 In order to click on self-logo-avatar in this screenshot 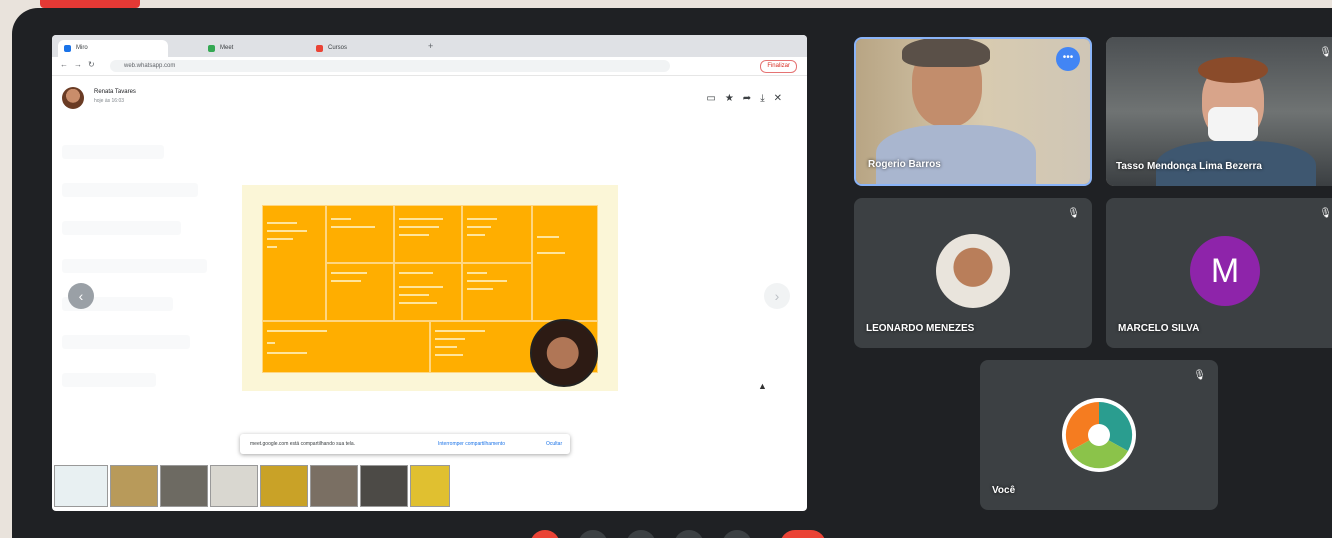, I will do `click(1099, 435)`.